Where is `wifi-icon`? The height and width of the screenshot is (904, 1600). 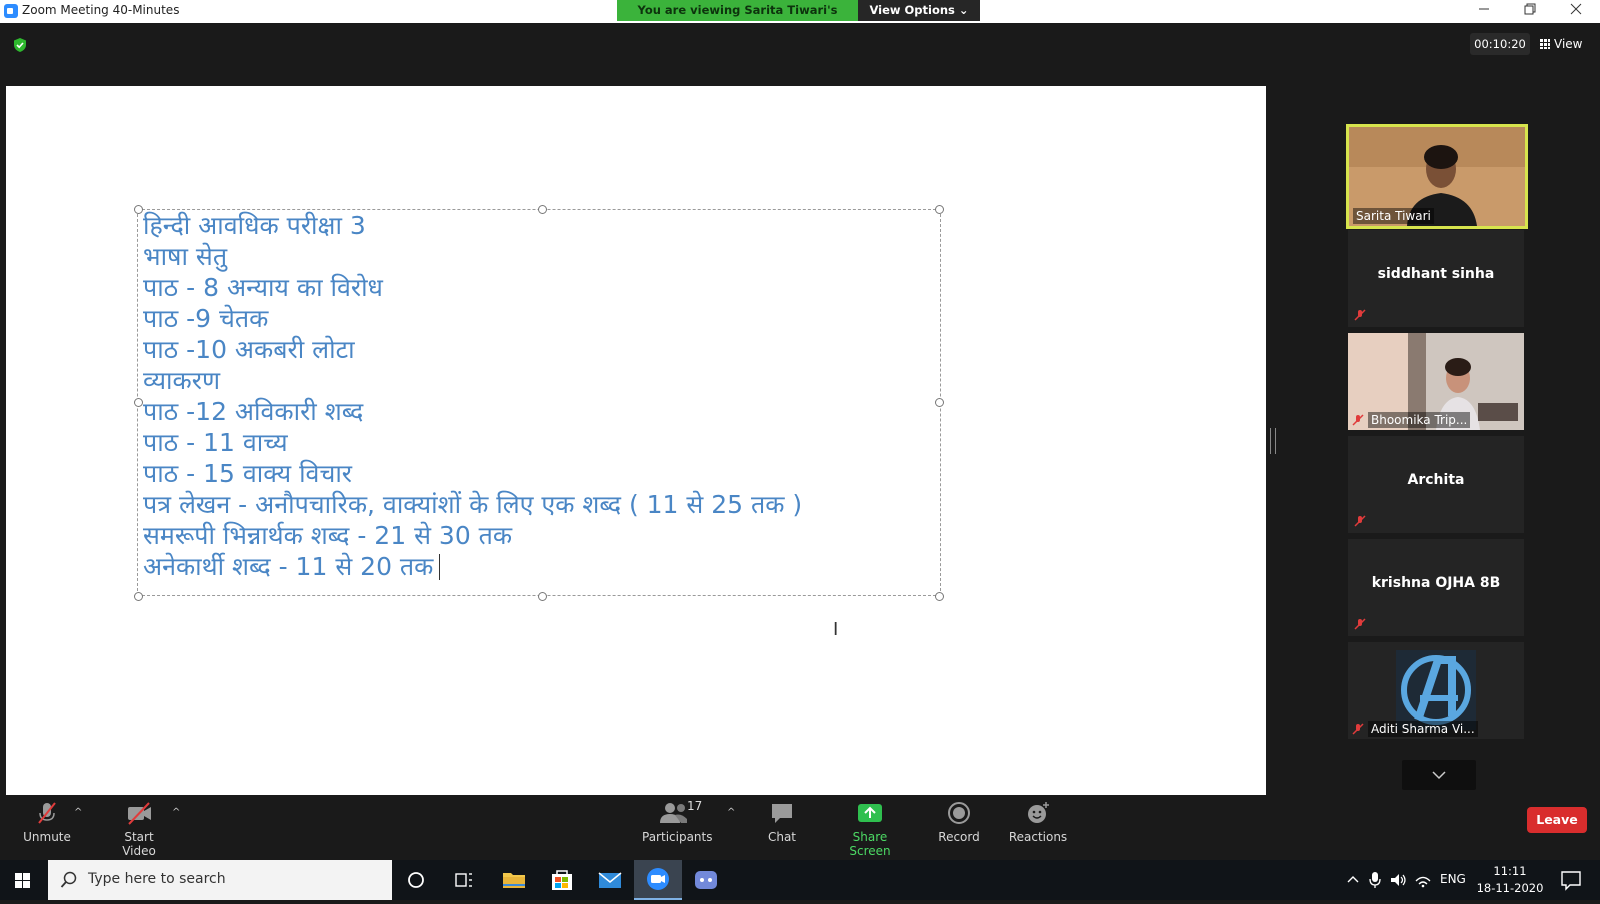 wifi-icon is located at coordinates (1423, 880).